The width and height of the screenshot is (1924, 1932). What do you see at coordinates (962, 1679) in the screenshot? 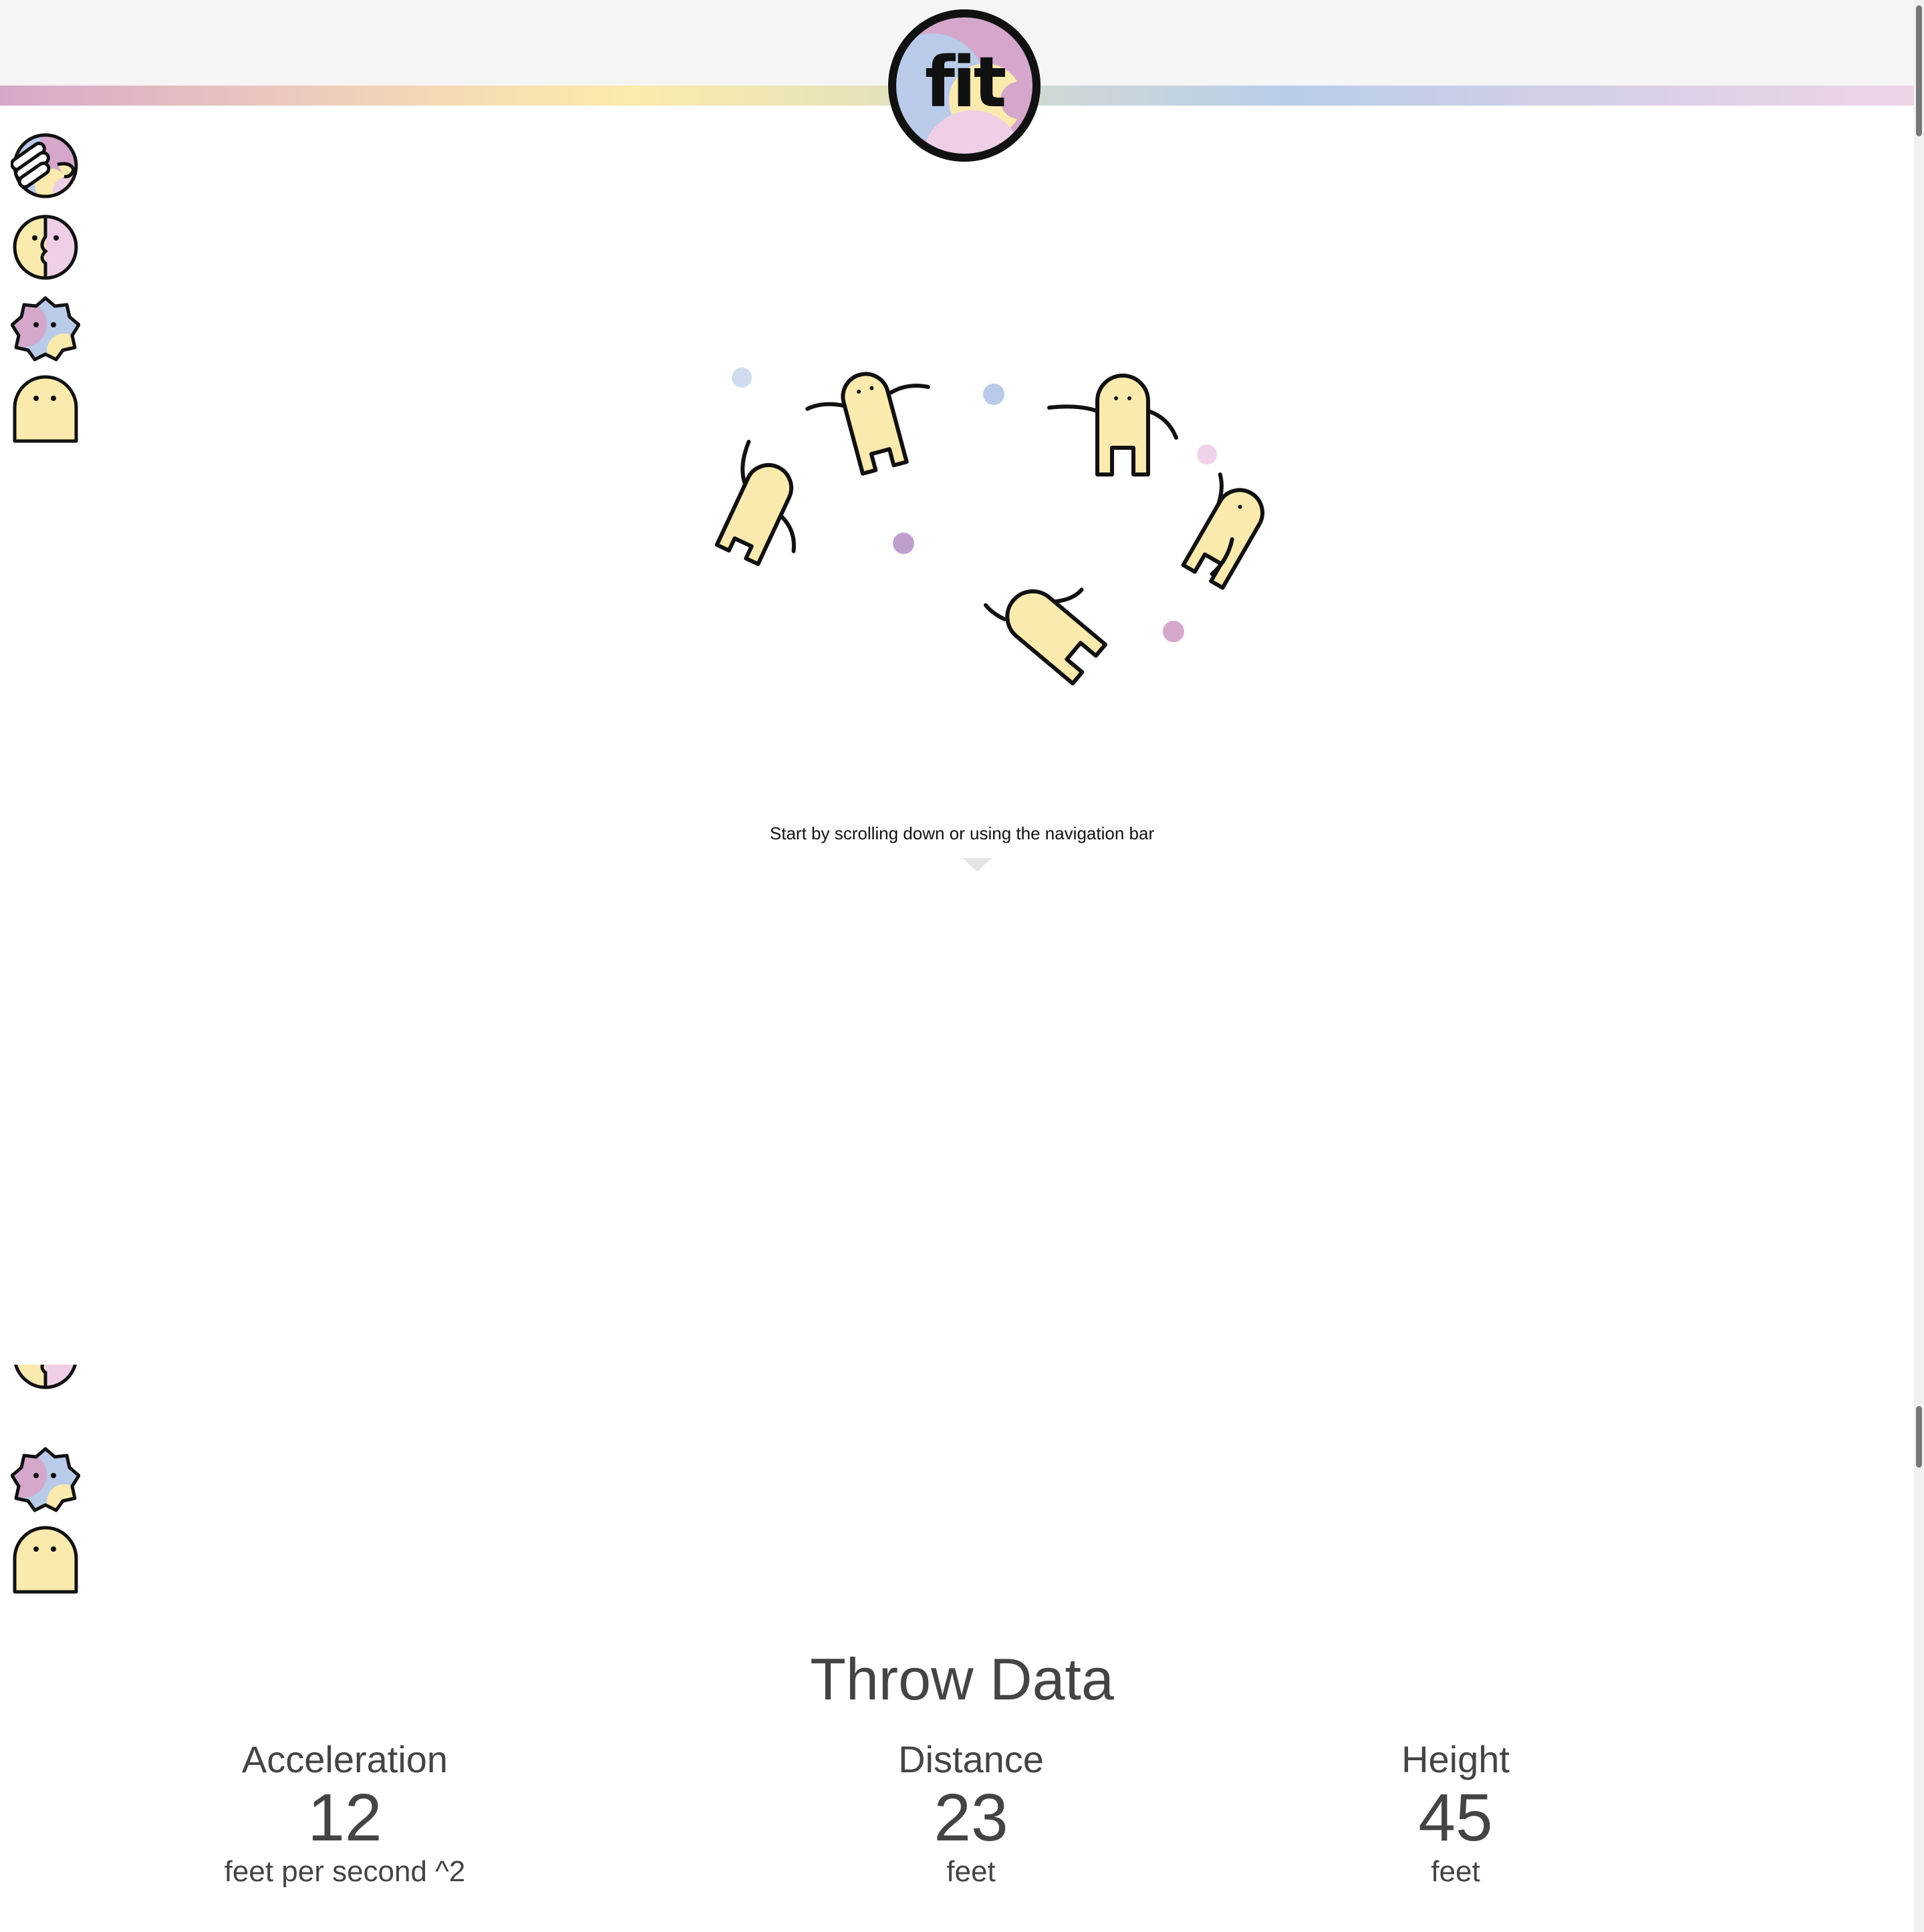
I see `throw-data-title: Throw Data` at bounding box center [962, 1679].